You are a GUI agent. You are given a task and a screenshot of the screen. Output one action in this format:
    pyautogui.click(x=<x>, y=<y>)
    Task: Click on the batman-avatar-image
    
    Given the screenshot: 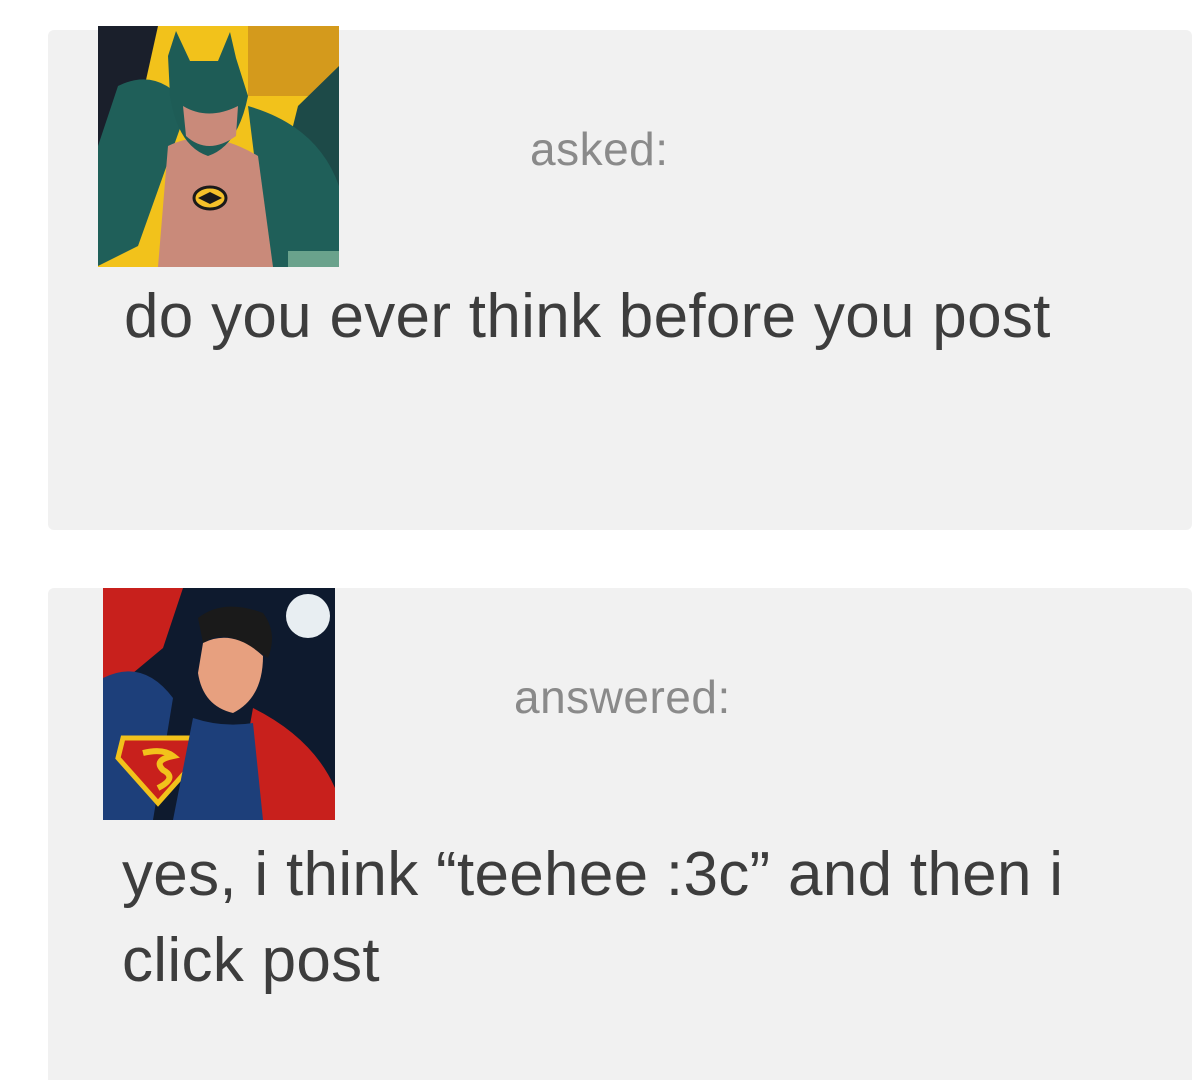 What is the action you would take?
    pyautogui.click(x=218, y=146)
    